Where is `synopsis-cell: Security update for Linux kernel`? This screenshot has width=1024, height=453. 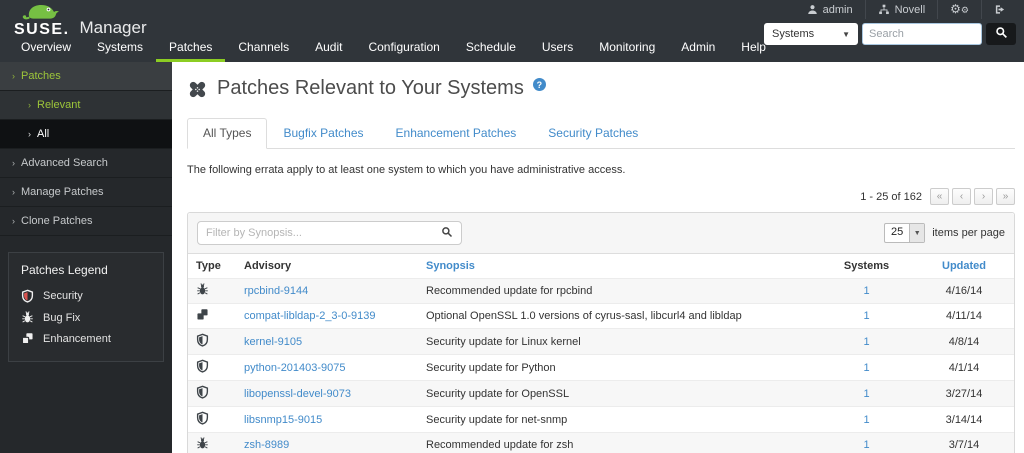
synopsis-cell: Security update for Linux kernel is located at coordinates (503, 341).